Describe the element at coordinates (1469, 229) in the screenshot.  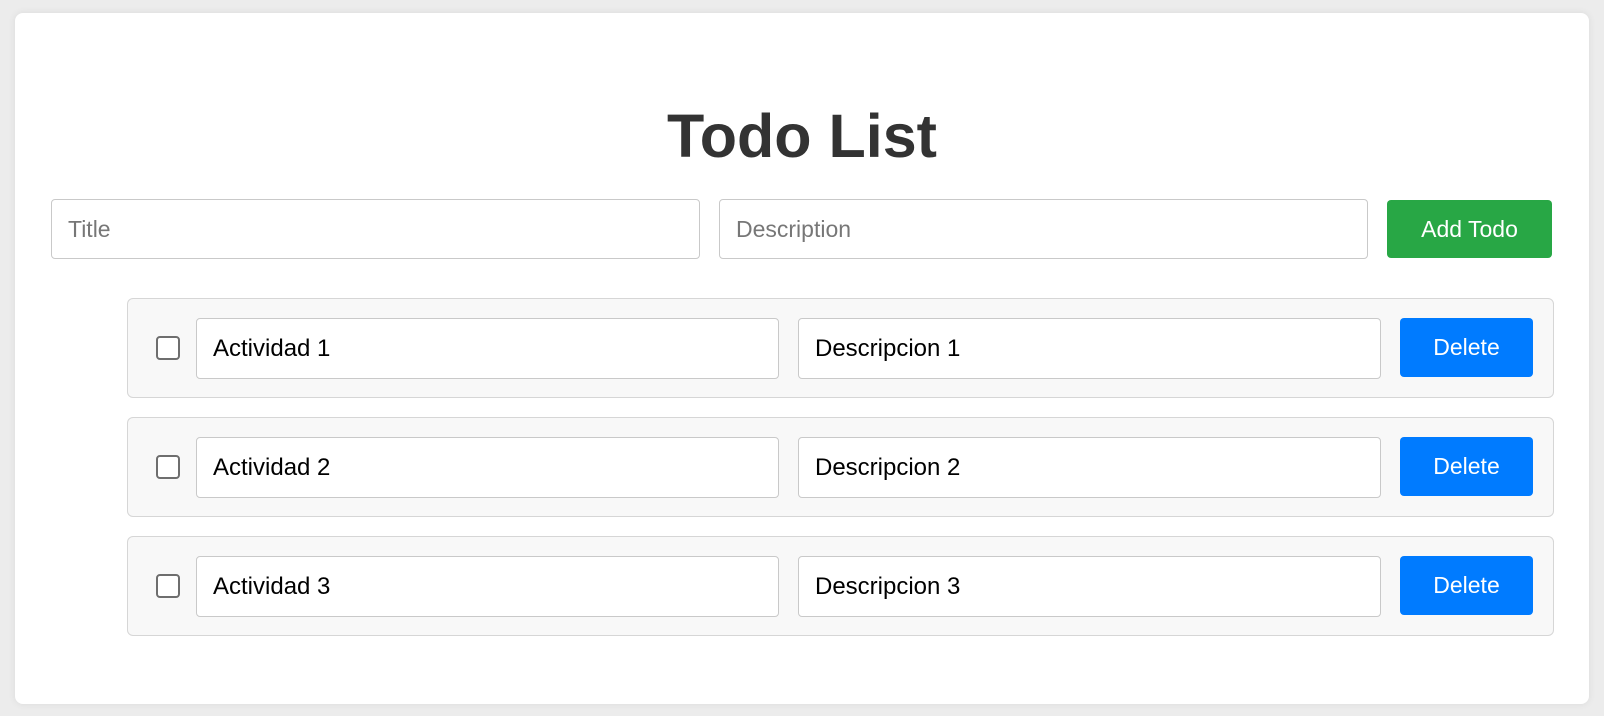
I see `add-todo-button: Add Todo` at that location.